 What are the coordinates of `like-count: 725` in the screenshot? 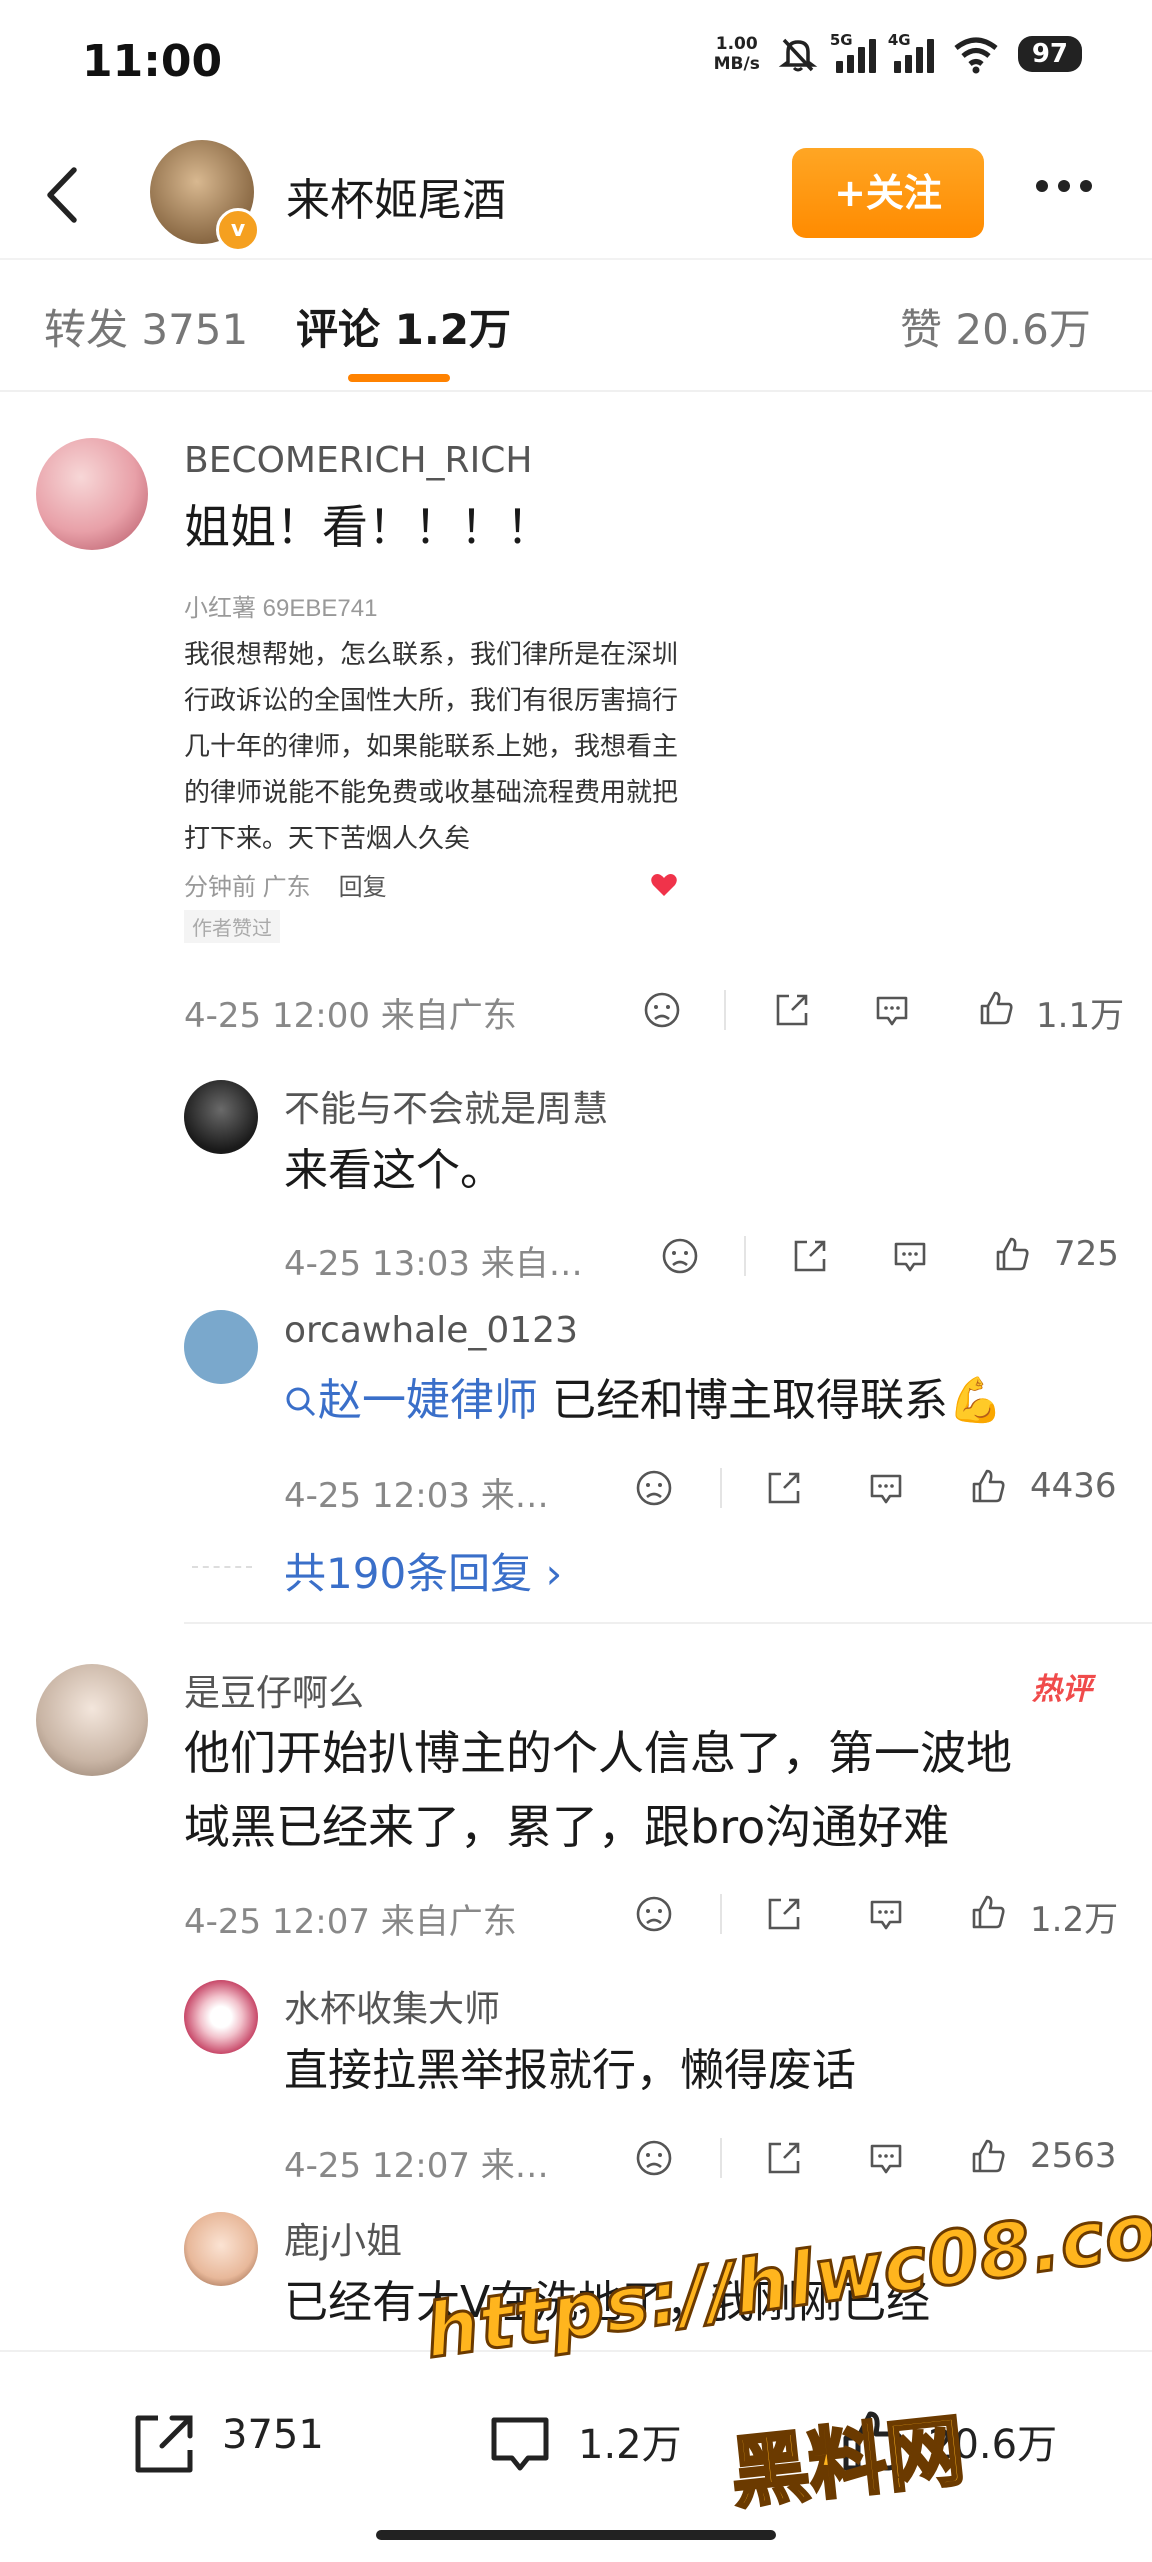 It's located at (1086, 1254).